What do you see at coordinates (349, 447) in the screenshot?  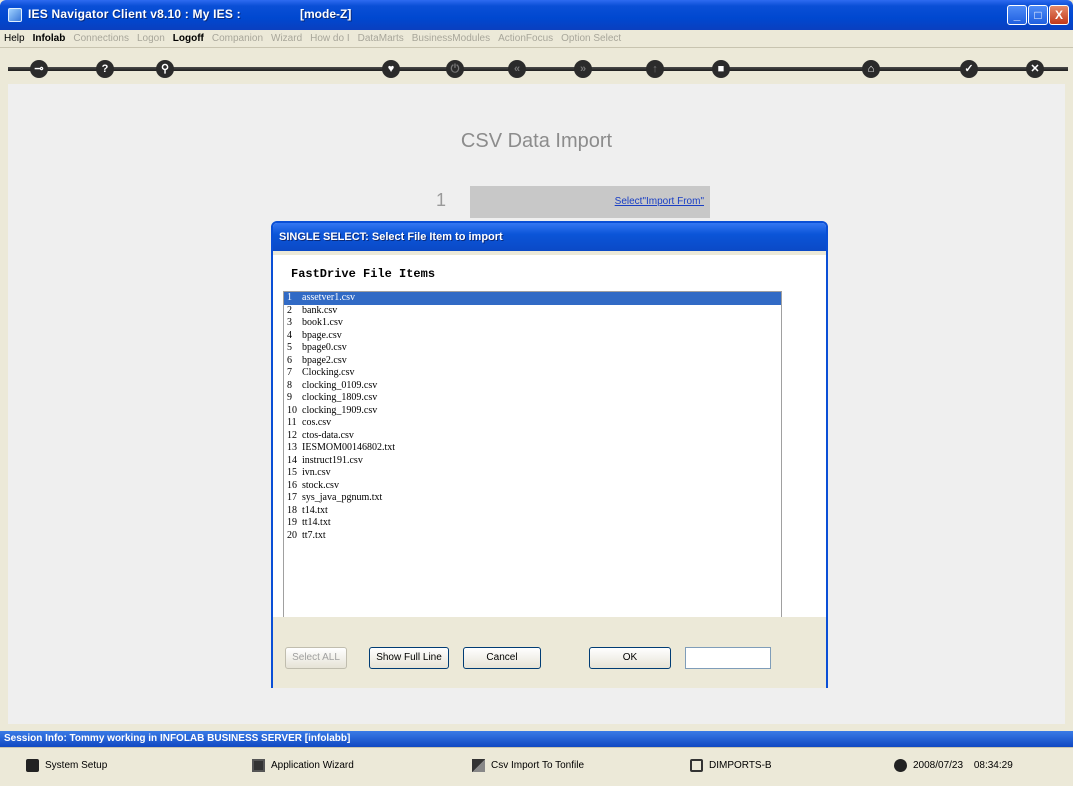 I see `list-item-filename: IESMOM00146802.txt` at bounding box center [349, 447].